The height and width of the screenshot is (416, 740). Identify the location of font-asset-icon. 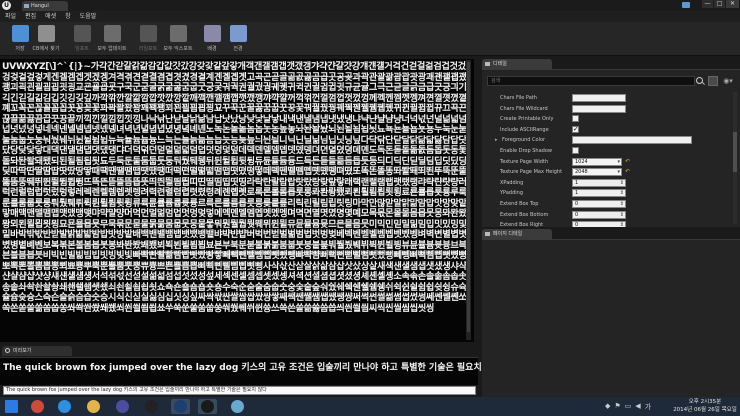
(26, 6).